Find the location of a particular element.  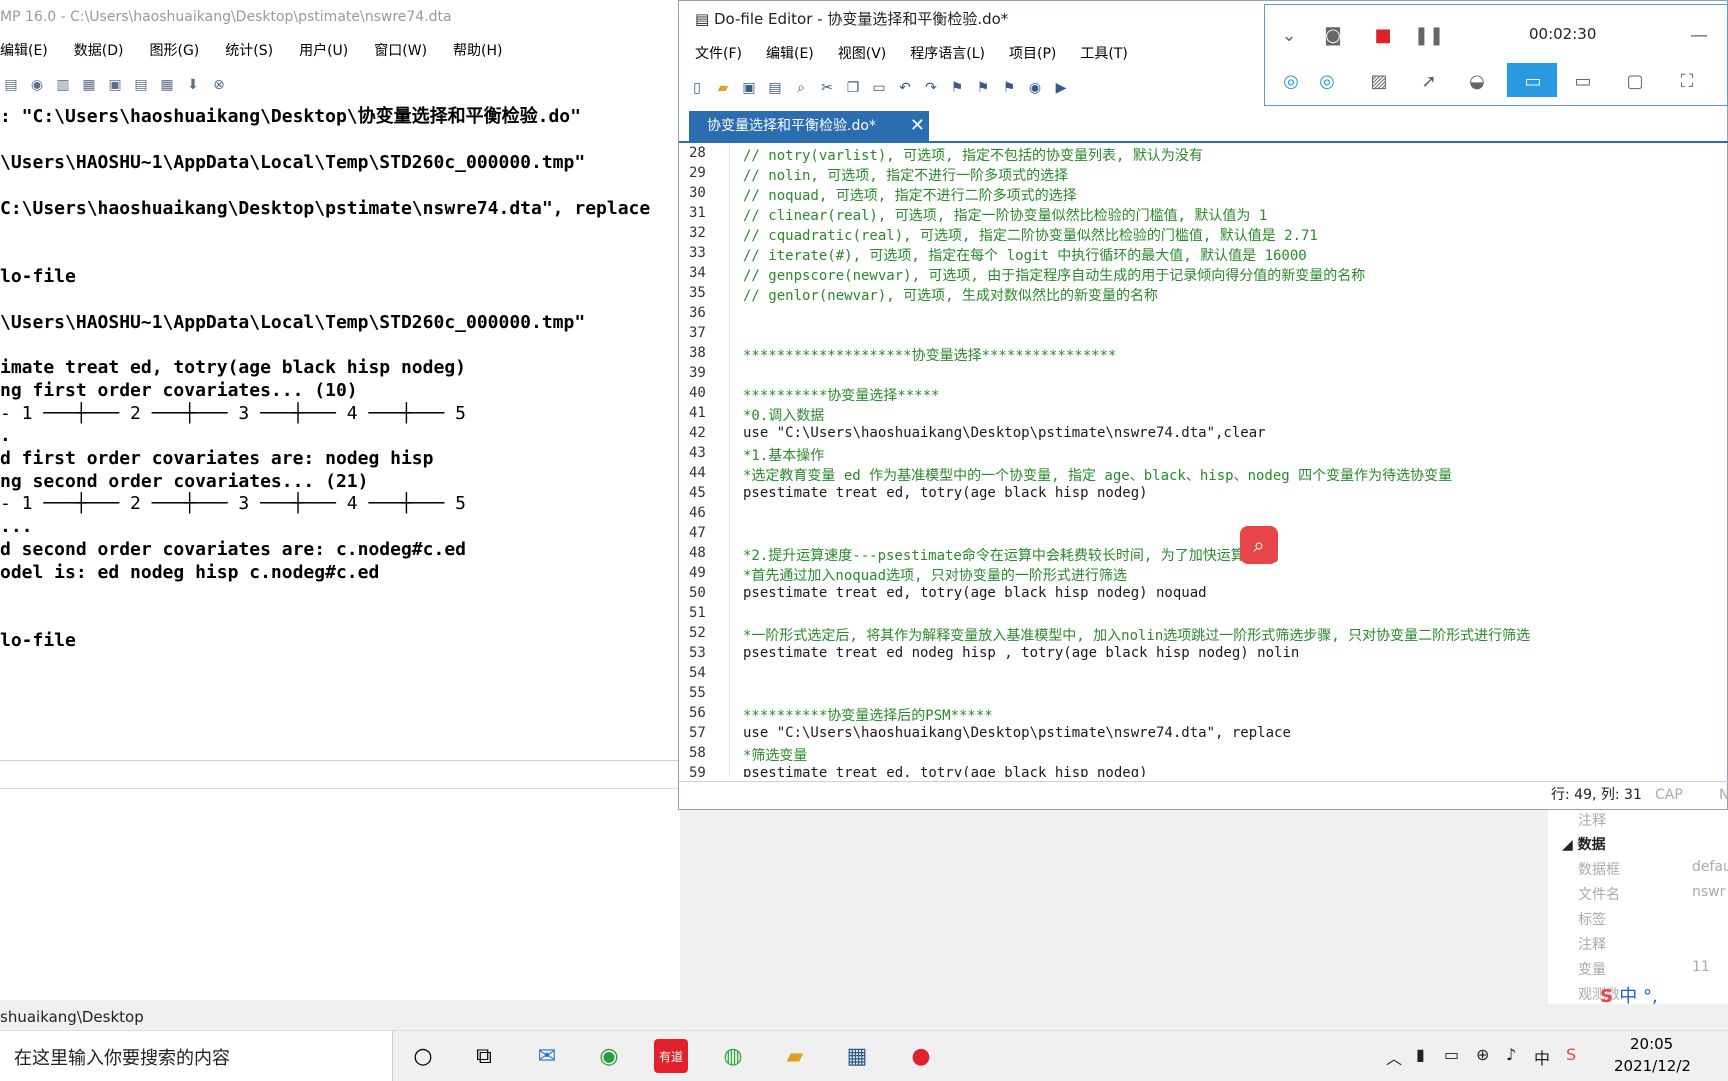

cut-icon: ✂ is located at coordinates (827, 88).